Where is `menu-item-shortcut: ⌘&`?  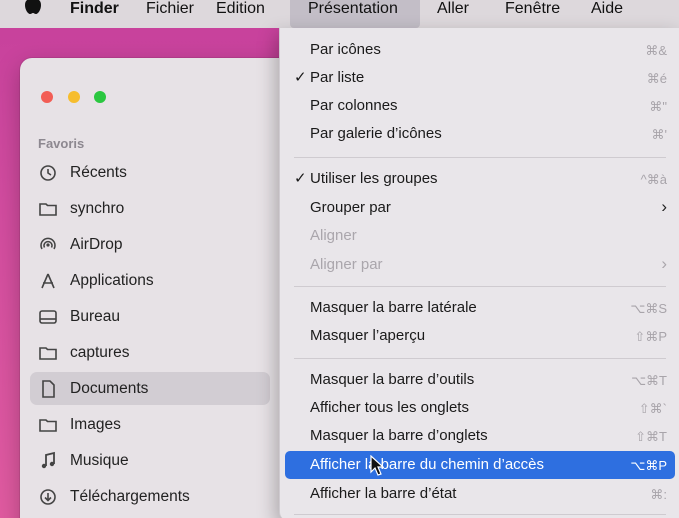 menu-item-shortcut: ⌘& is located at coordinates (656, 50).